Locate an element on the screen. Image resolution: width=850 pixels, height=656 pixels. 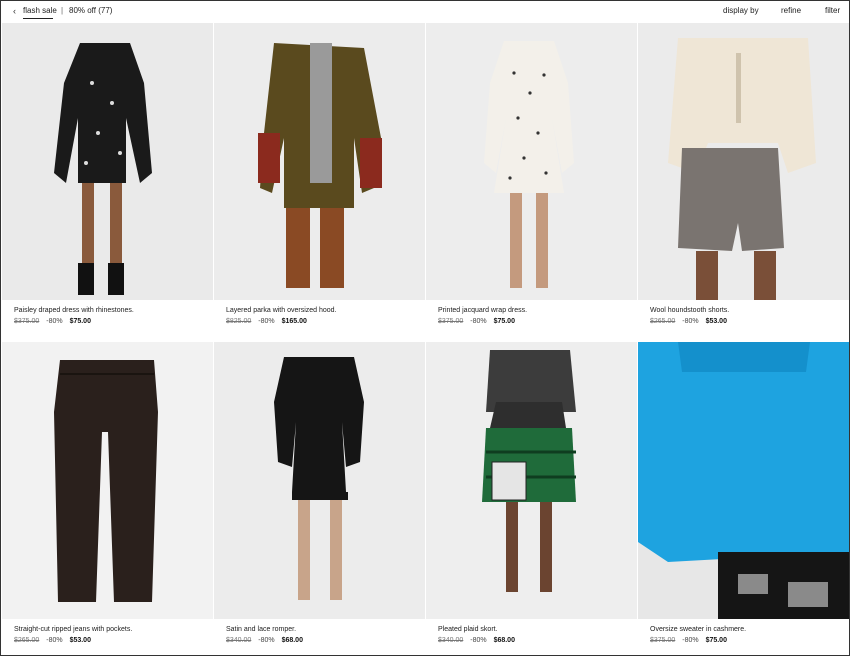
product-name: Printed jacquard wrap dress. is located at coordinates (482, 310).